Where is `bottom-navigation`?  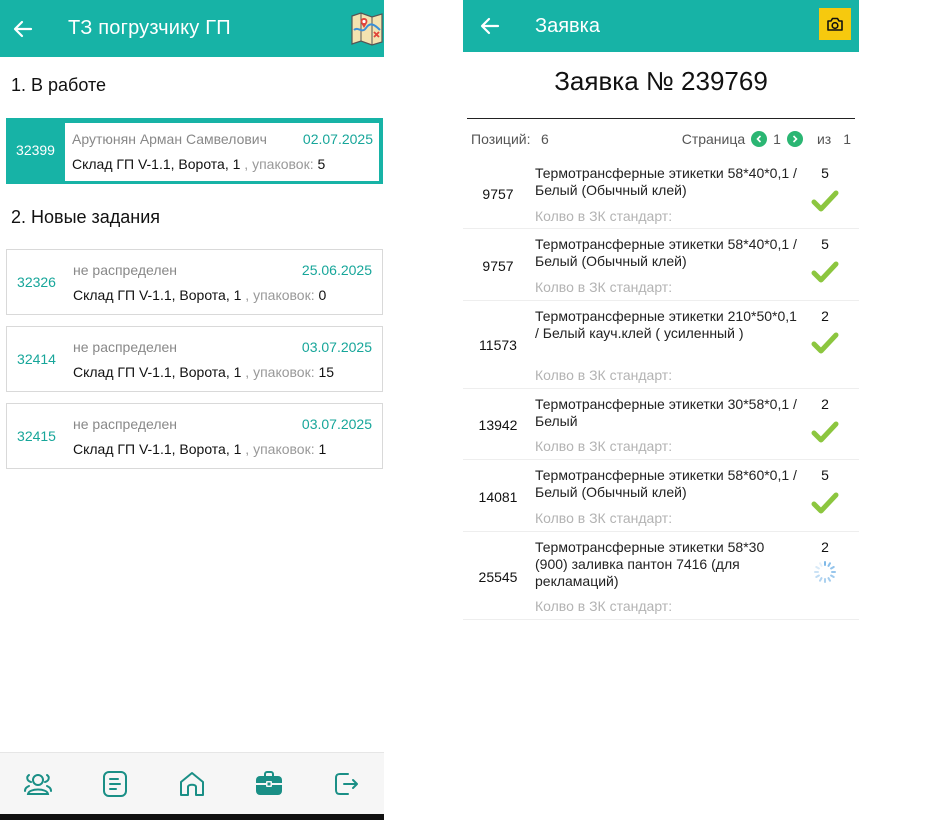
bottom-navigation is located at coordinates (192, 783).